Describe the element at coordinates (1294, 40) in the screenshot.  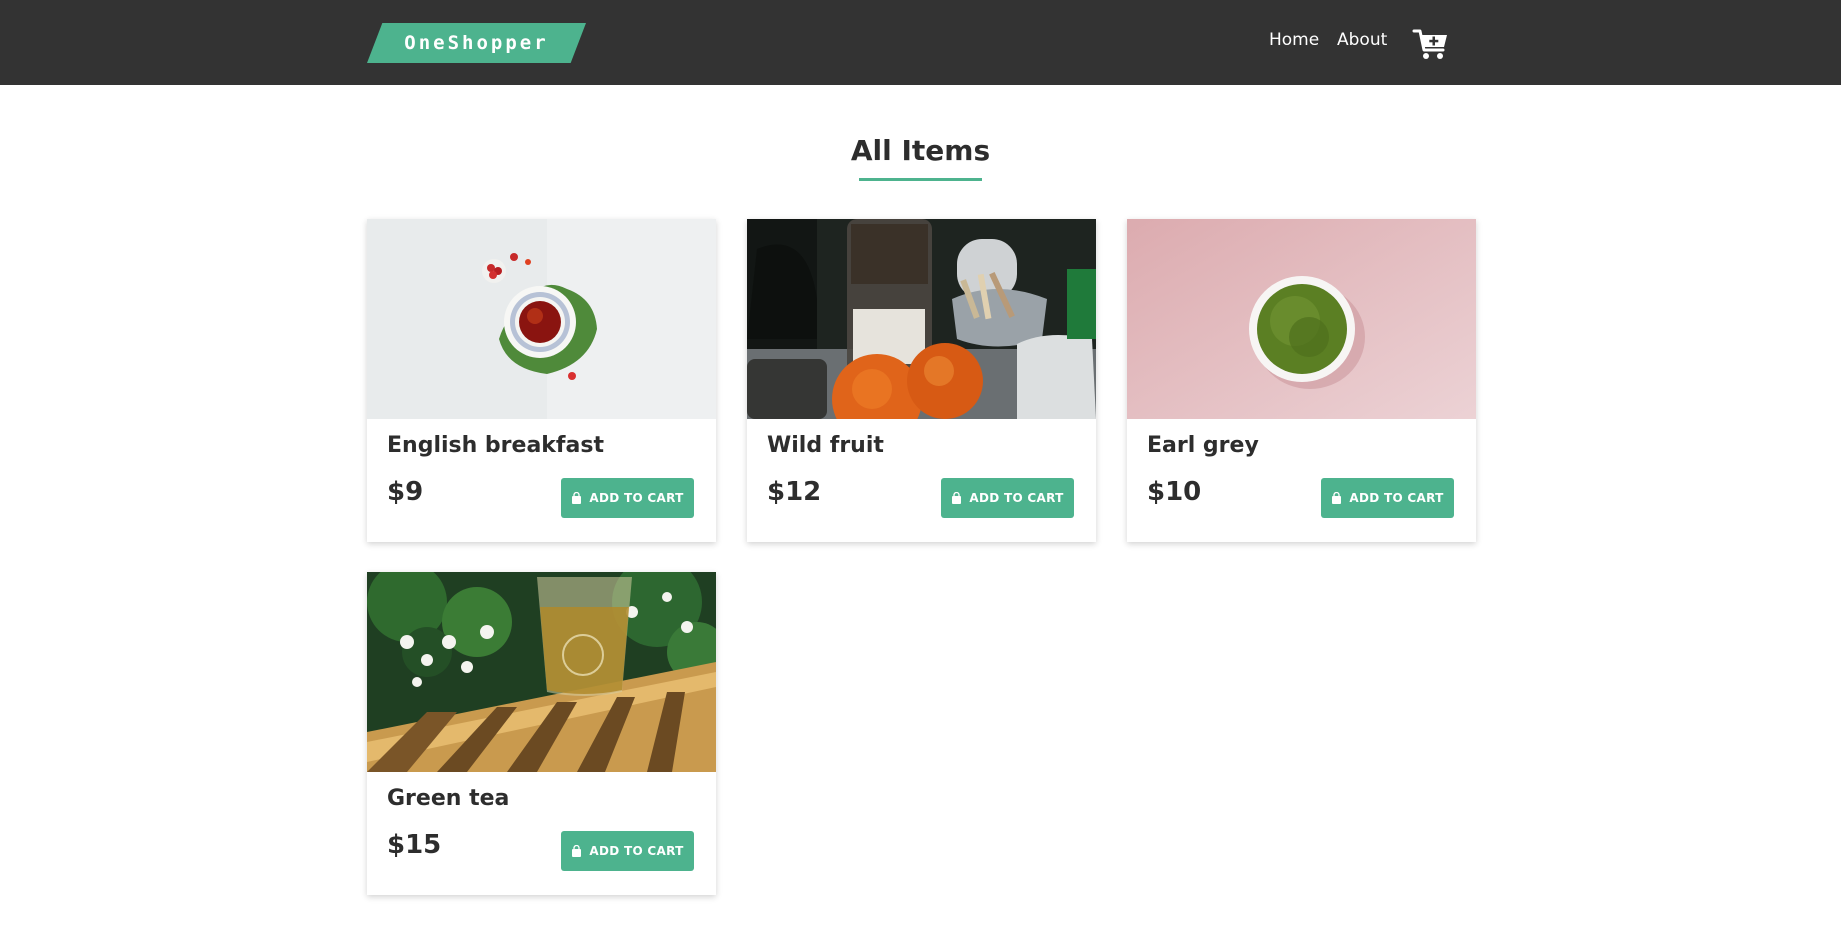
I see `nav-link-home: Home` at that location.